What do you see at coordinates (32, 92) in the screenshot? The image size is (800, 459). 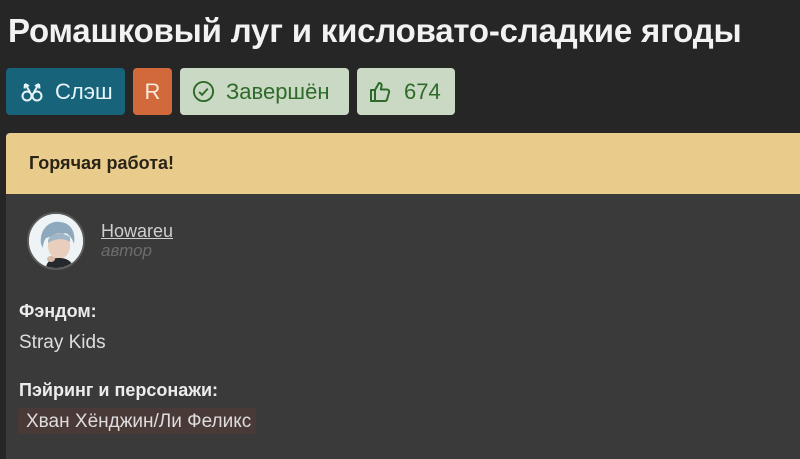 I see `slash-direction-icon` at bounding box center [32, 92].